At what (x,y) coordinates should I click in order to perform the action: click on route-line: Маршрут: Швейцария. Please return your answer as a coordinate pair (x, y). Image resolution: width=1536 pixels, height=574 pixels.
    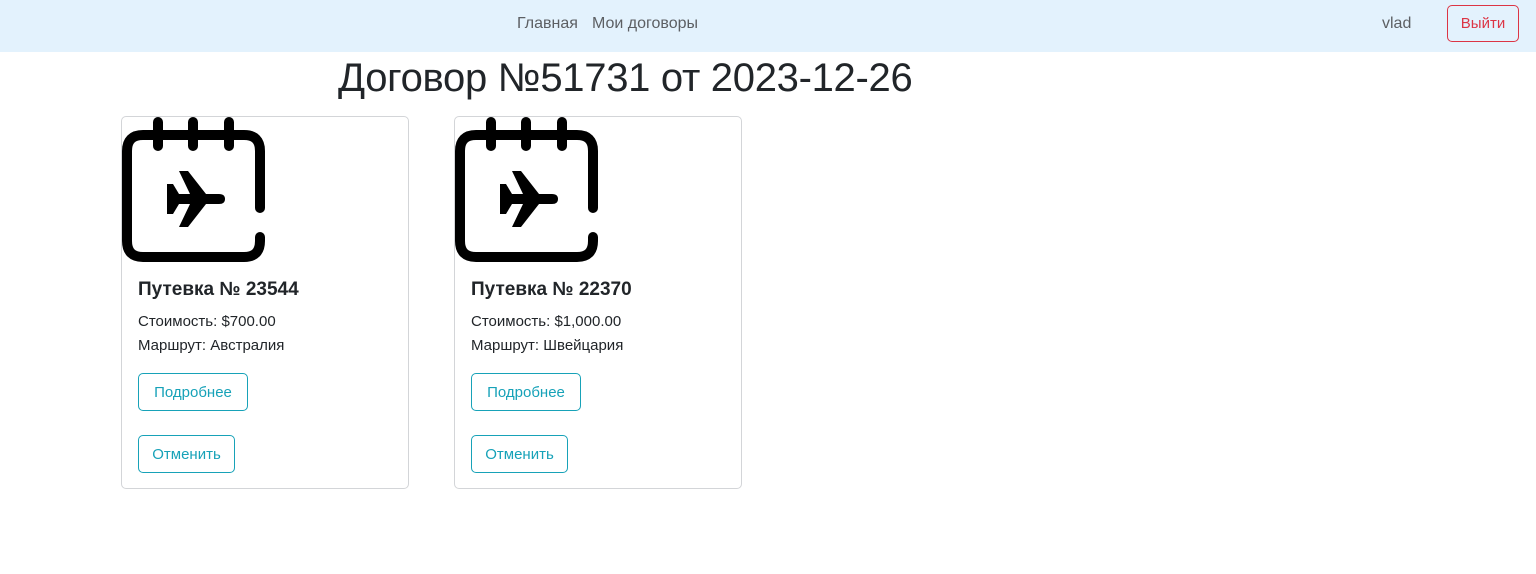
    Looking at the image, I should click on (547, 345).